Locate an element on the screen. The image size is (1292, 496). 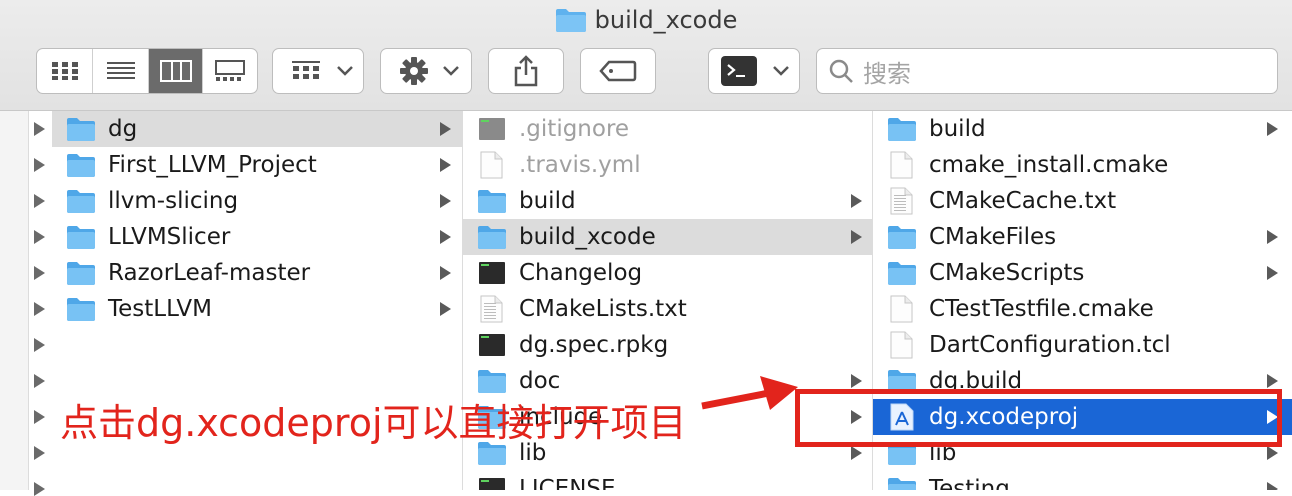
file-row: First_LLVM_Project is located at coordinates (257, 165).